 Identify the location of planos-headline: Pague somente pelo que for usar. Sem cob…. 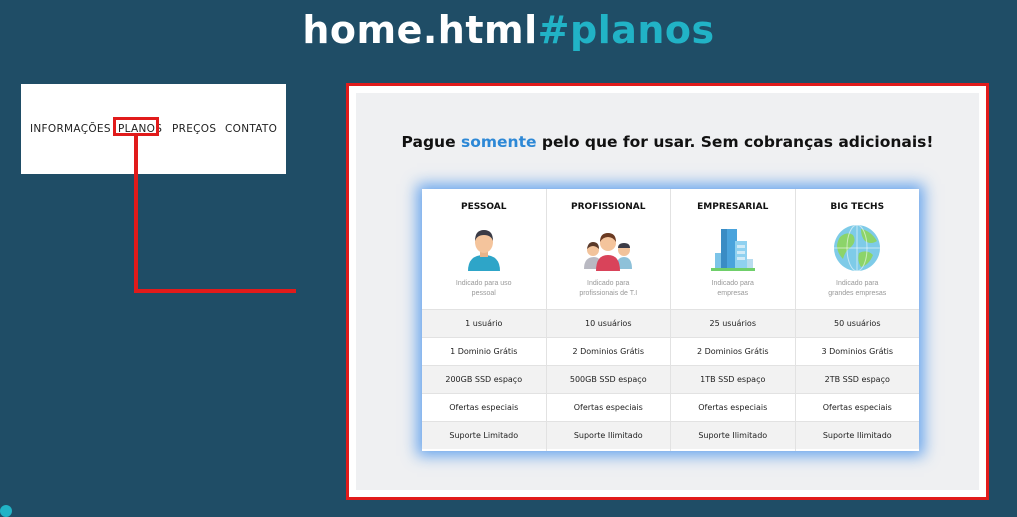
(667, 142).